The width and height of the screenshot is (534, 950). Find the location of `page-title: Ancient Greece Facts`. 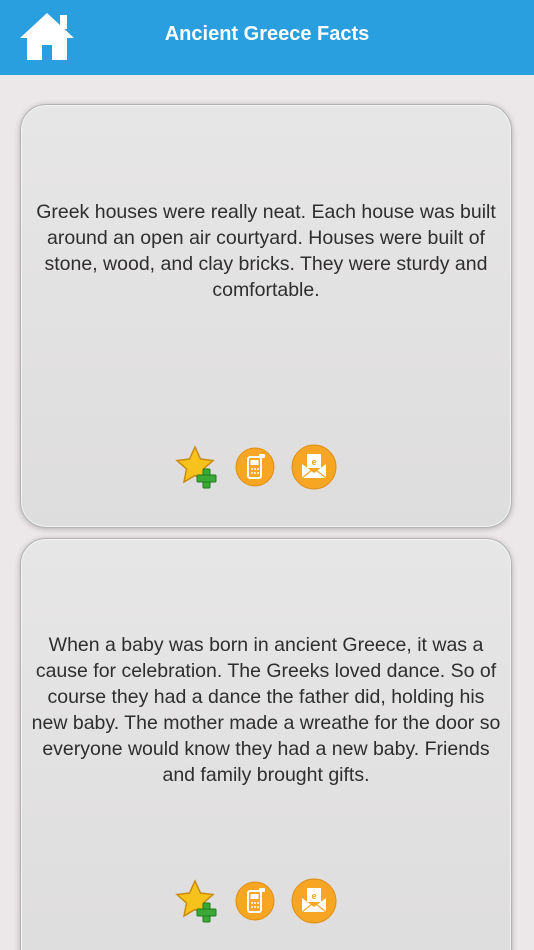

page-title: Ancient Greece Facts is located at coordinates (267, 34).